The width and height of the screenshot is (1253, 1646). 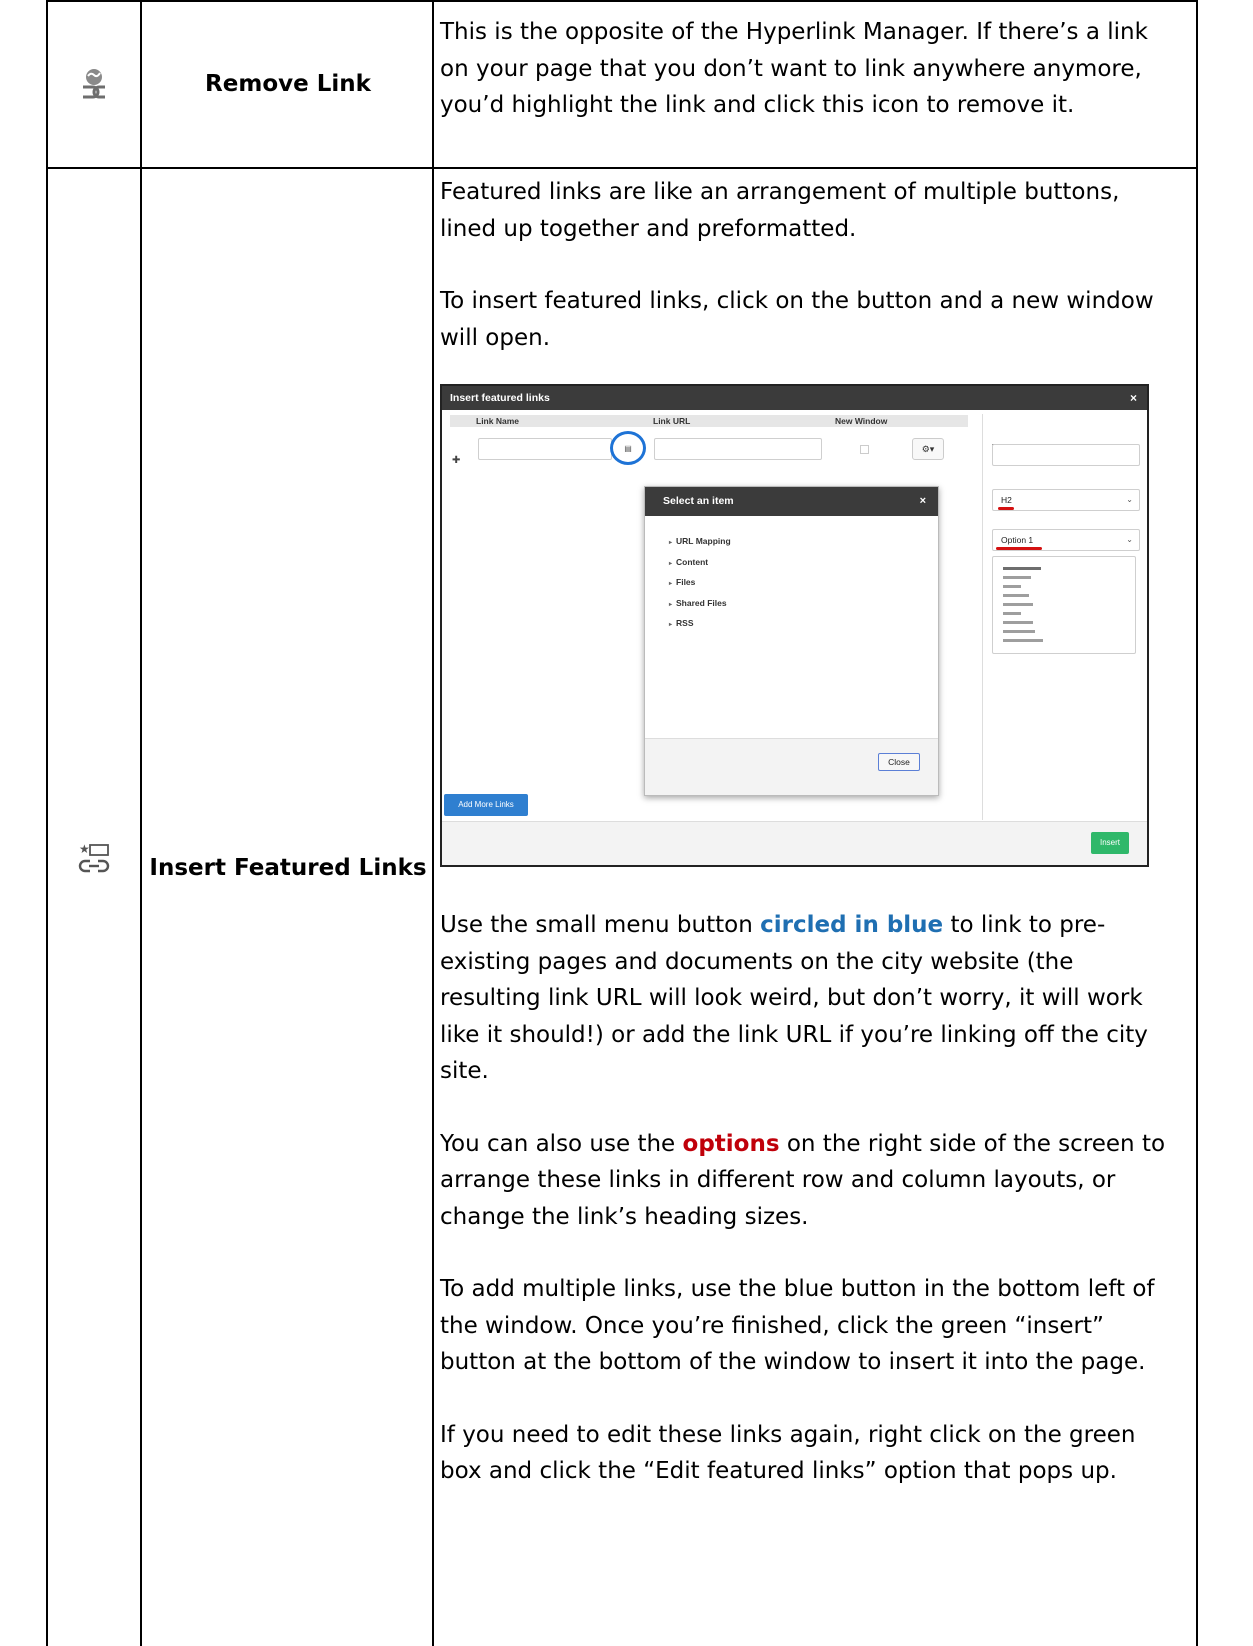 I want to click on window-title: Insert featured links ×, so click(x=794, y=398).